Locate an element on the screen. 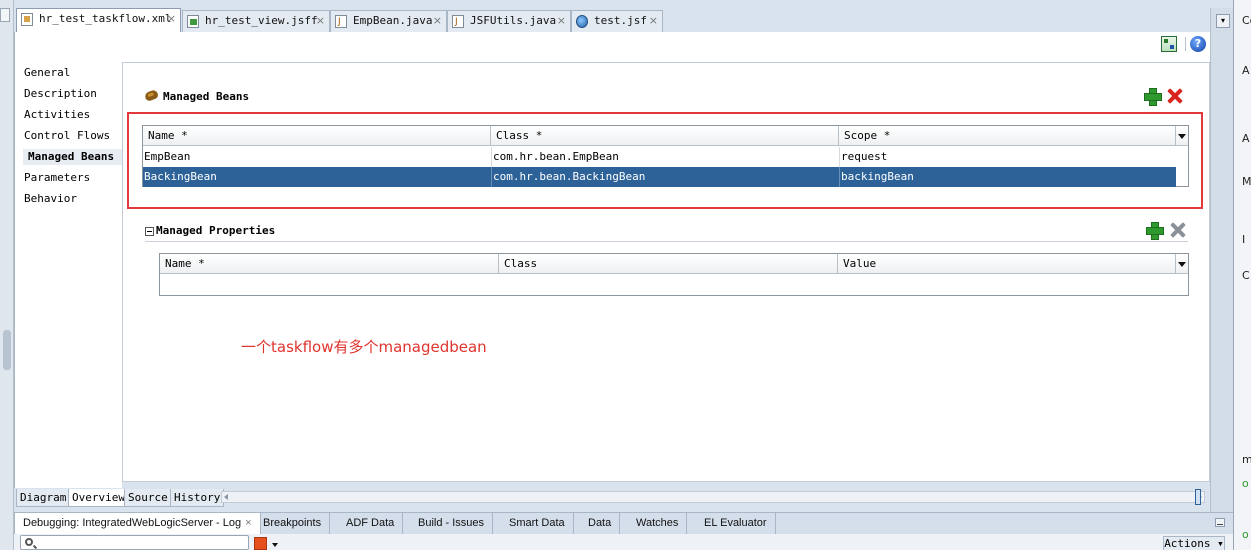 The width and height of the screenshot is (1251, 550). table-header: Name * Class Value is located at coordinates (674, 264).